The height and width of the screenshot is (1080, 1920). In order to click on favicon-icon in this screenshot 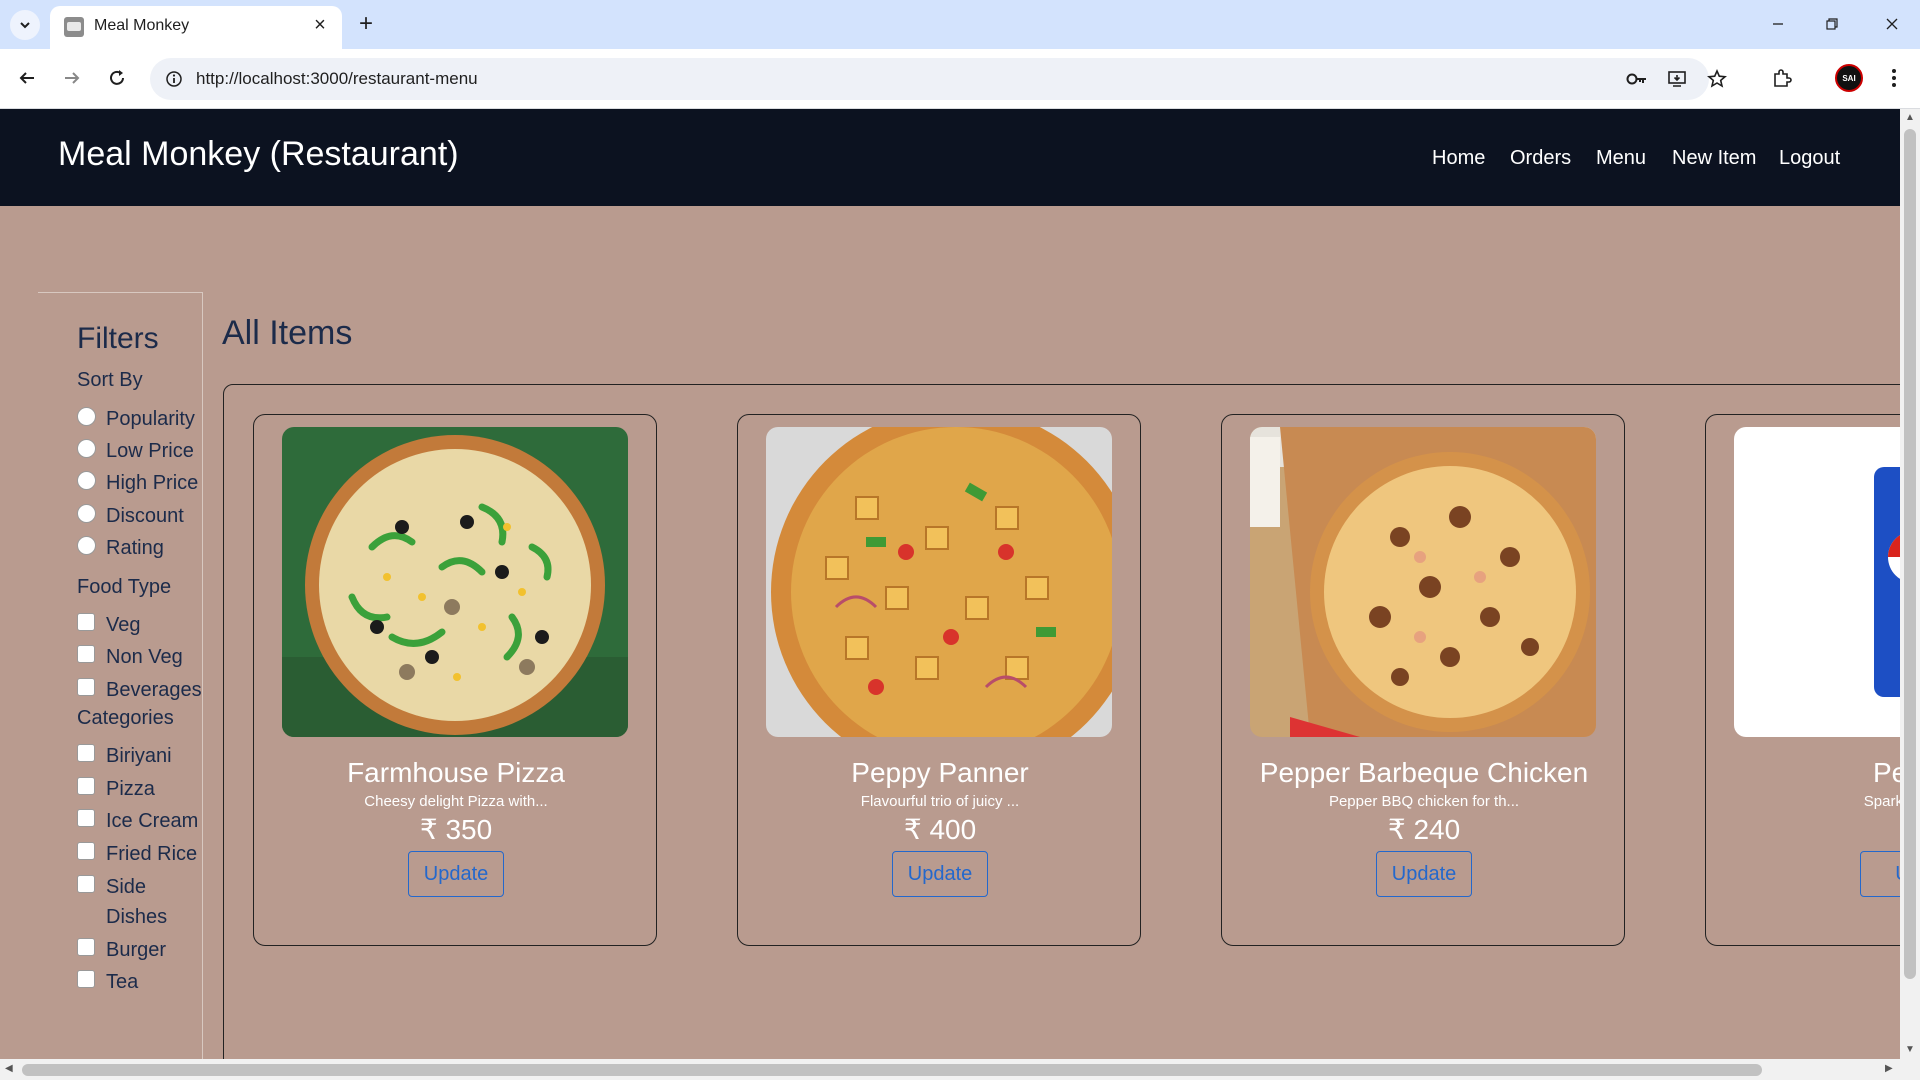, I will do `click(74, 27)`.